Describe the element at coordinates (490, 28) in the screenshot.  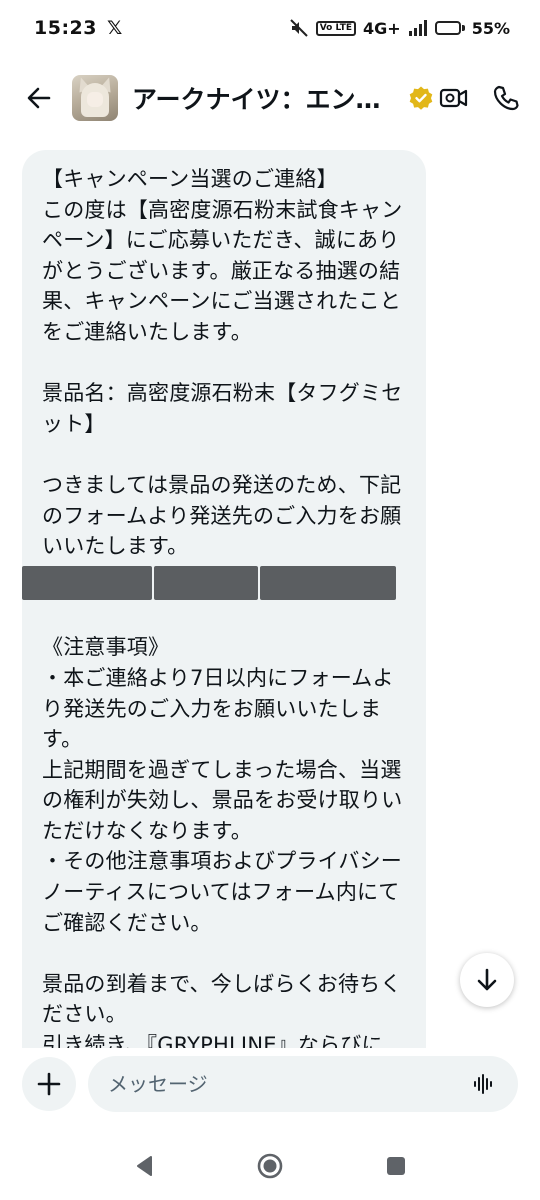
I see `battery-percent: 55%` at that location.